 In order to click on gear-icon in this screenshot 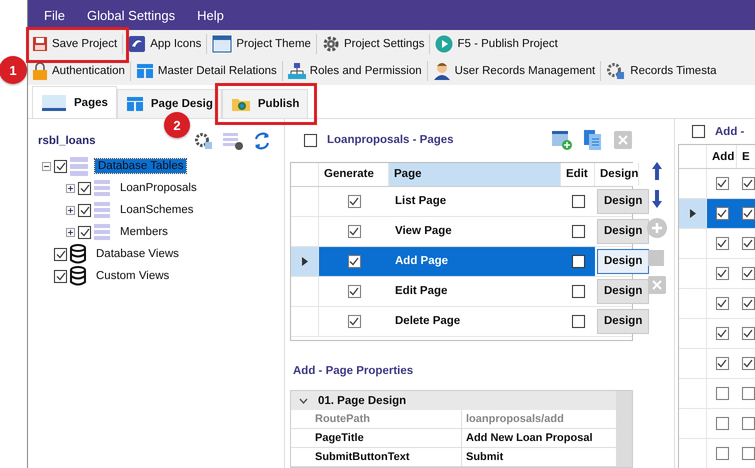, I will do `click(331, 43)`.